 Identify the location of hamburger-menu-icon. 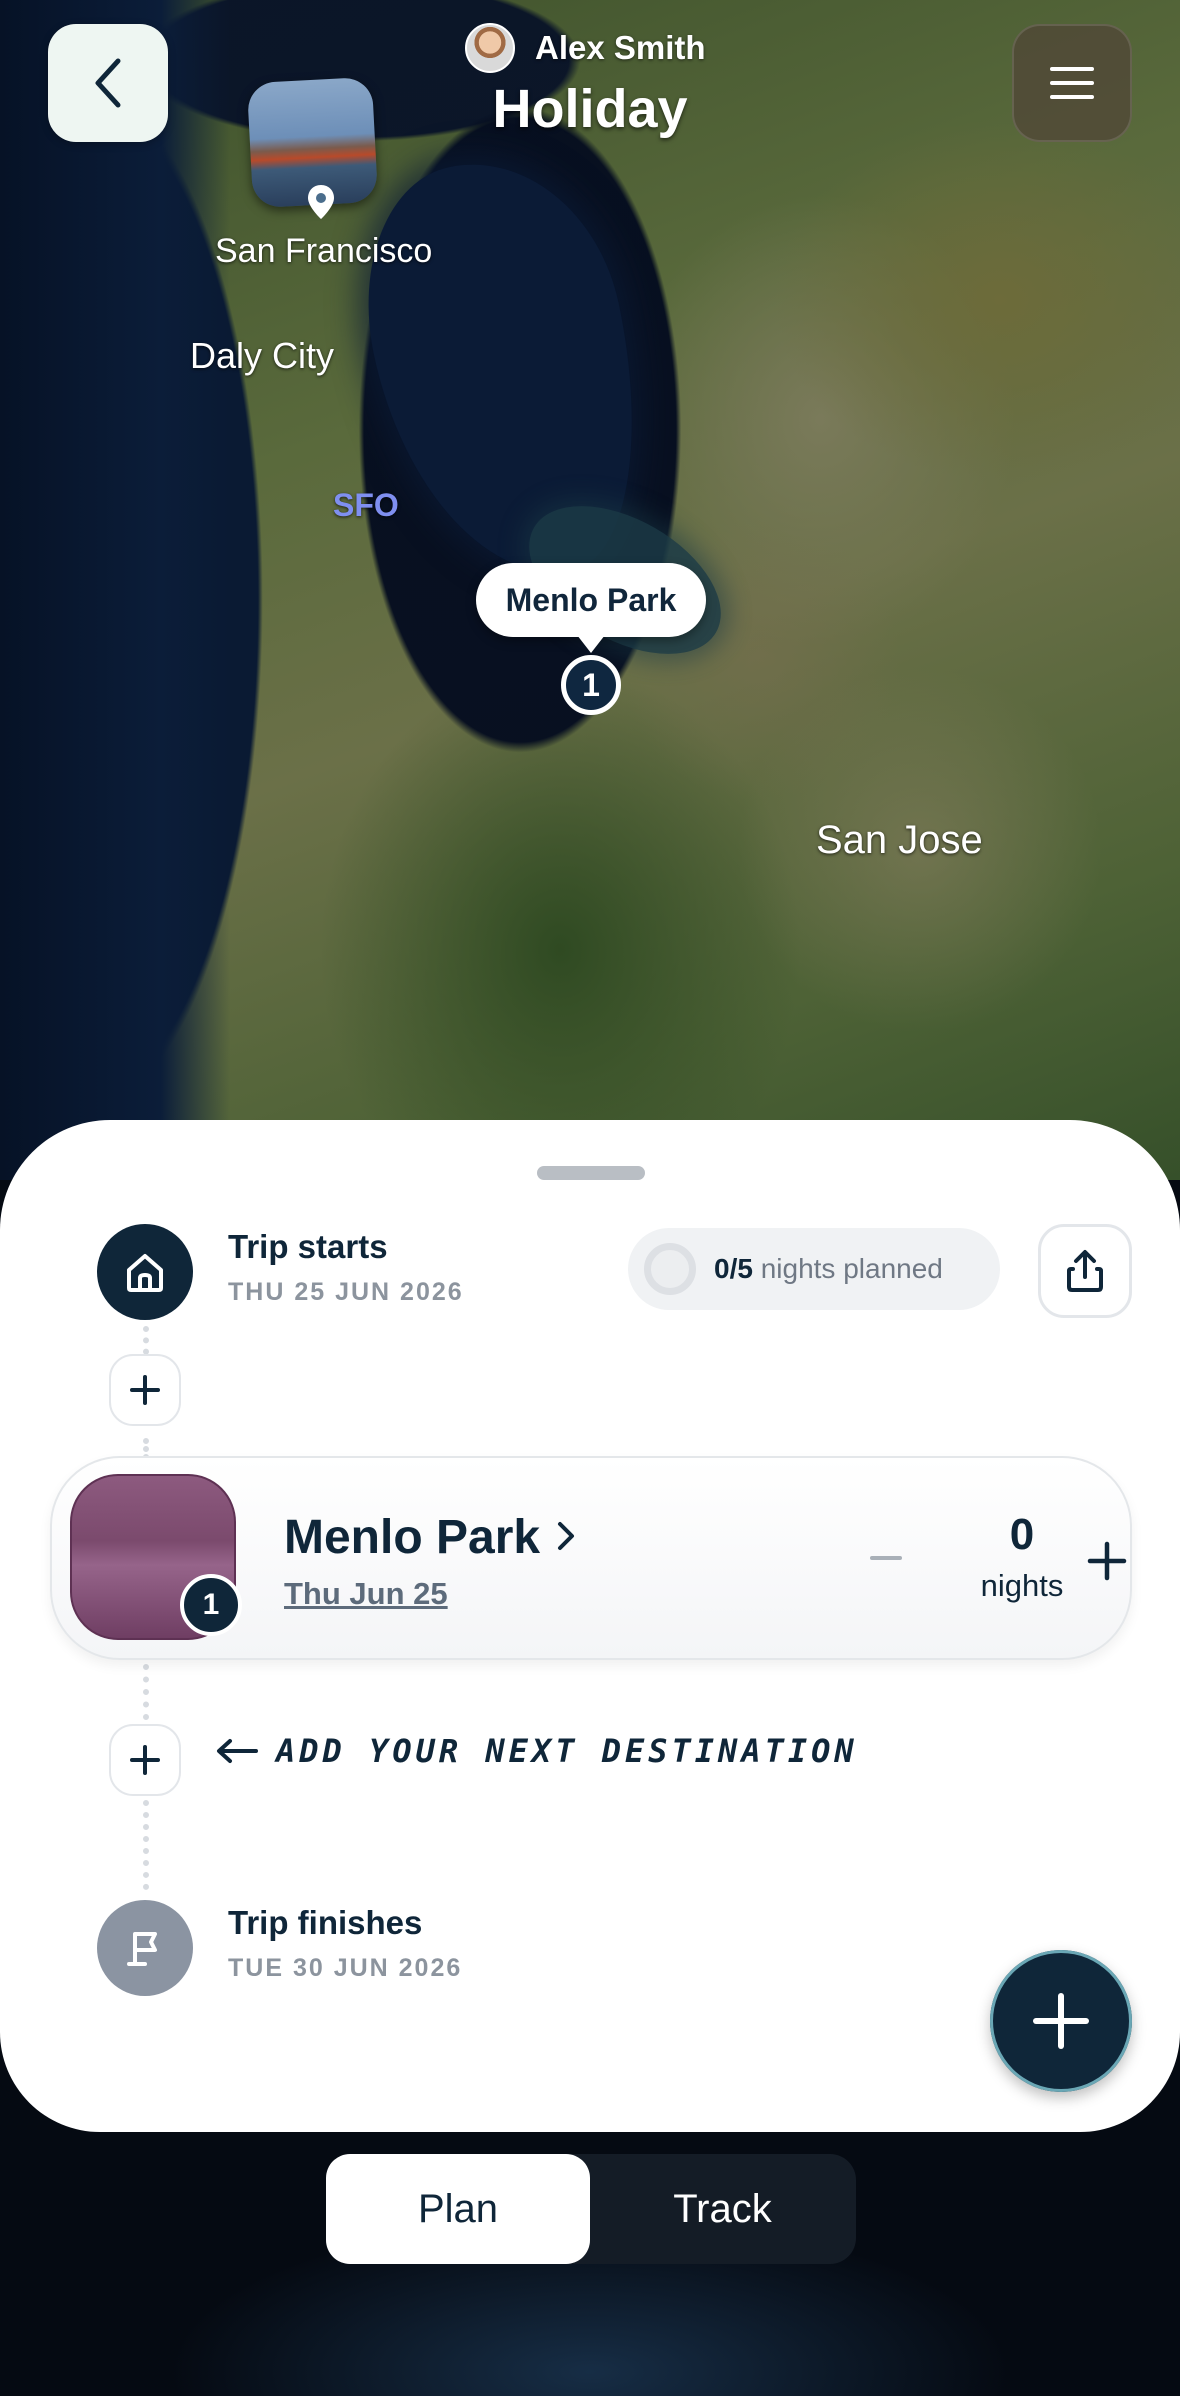
(1072, 83).